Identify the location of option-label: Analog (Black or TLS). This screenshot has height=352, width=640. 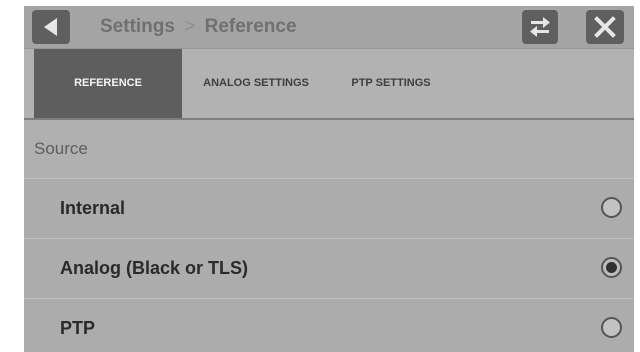
(154, 268).